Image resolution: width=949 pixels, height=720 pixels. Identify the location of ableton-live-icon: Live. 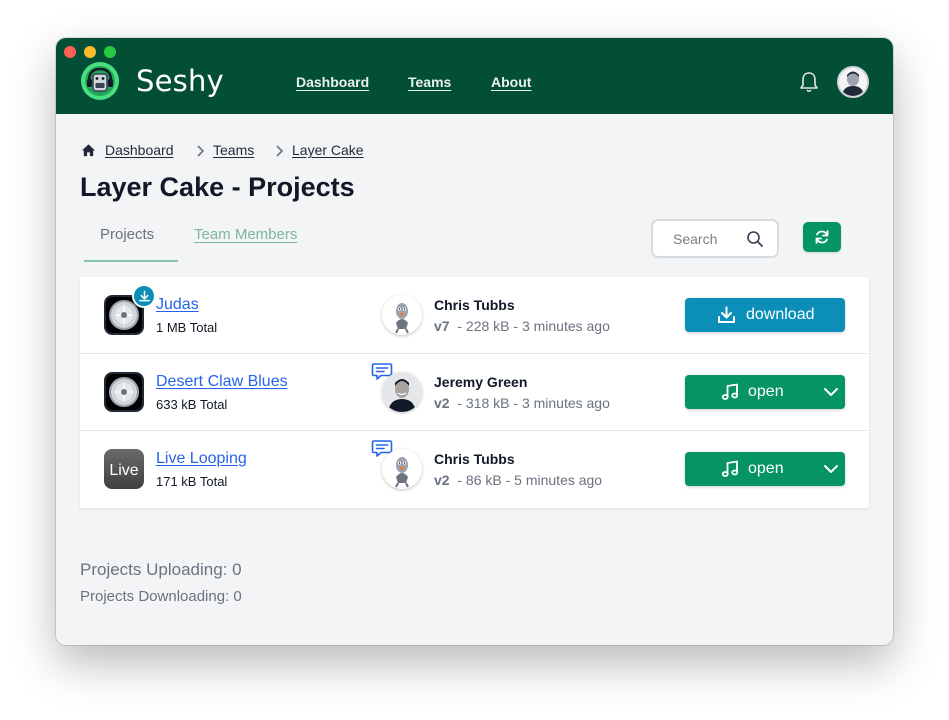
(124, 469).